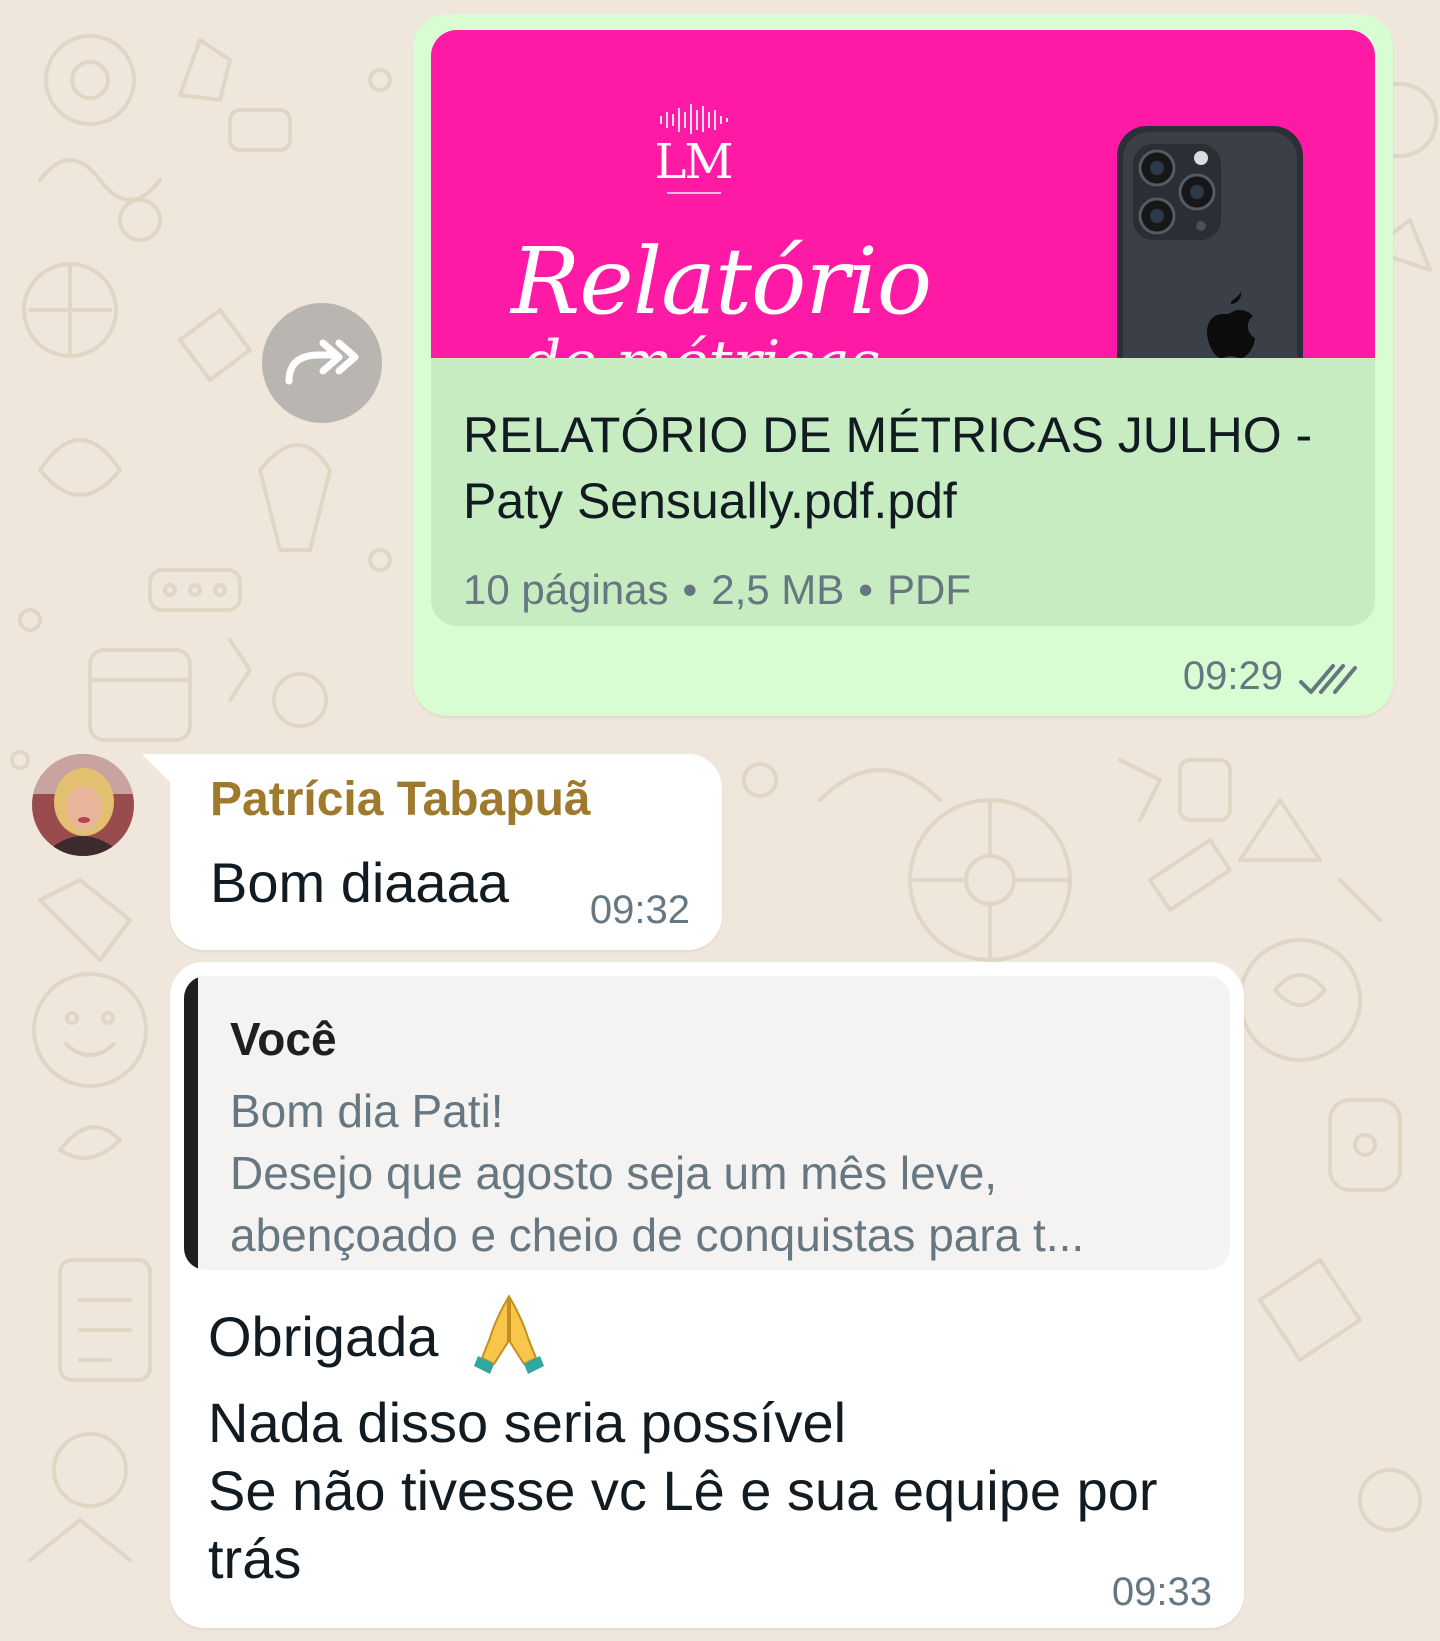 This screenshot has height=1641, width=1440. Describe the element at coordinates (694, 119) in the screenshot. I see `audio-wave-logo-icon` at that location.